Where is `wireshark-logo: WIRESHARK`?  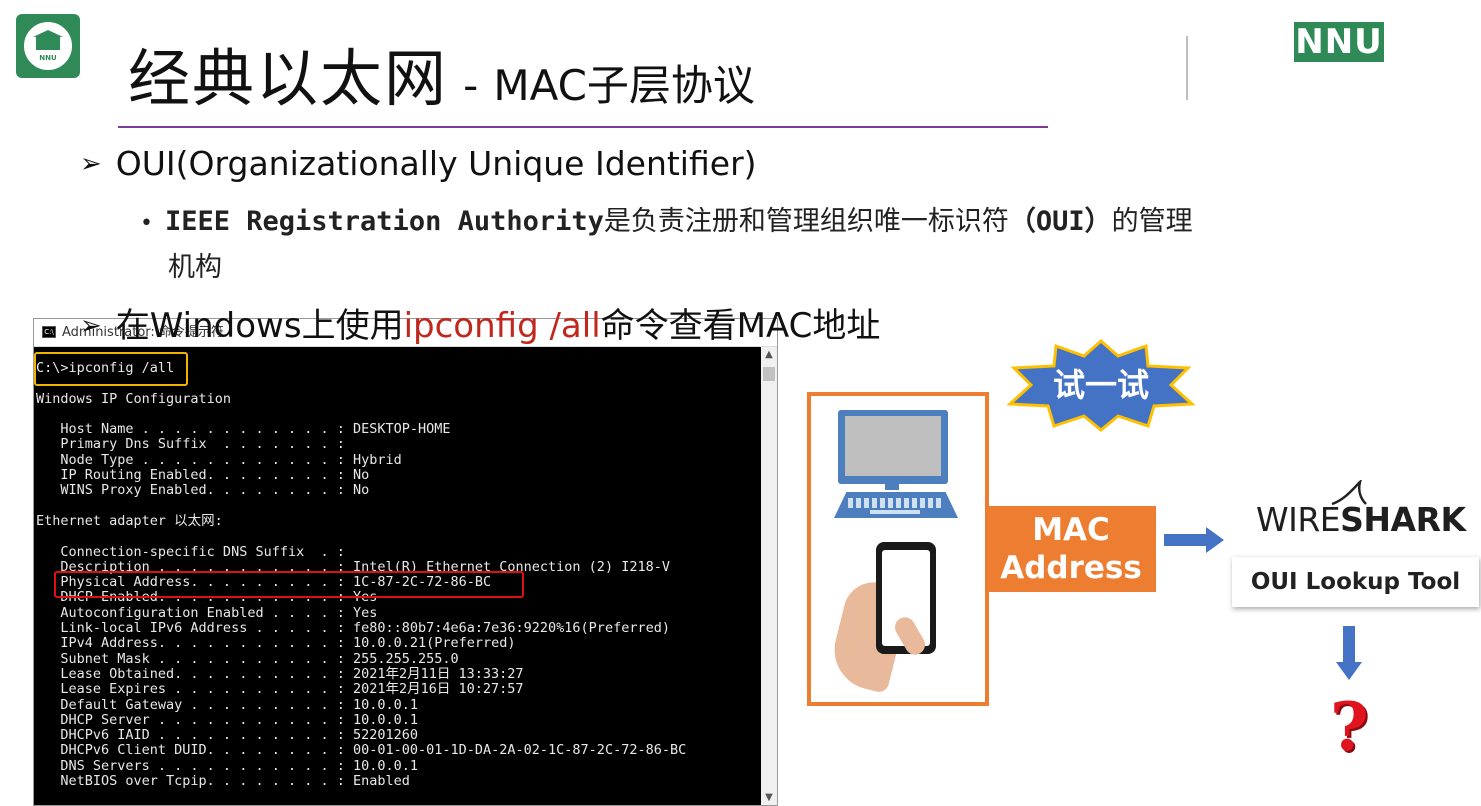 wireshark-logo: WIRESHARK is located at coordinates (1361, 519).